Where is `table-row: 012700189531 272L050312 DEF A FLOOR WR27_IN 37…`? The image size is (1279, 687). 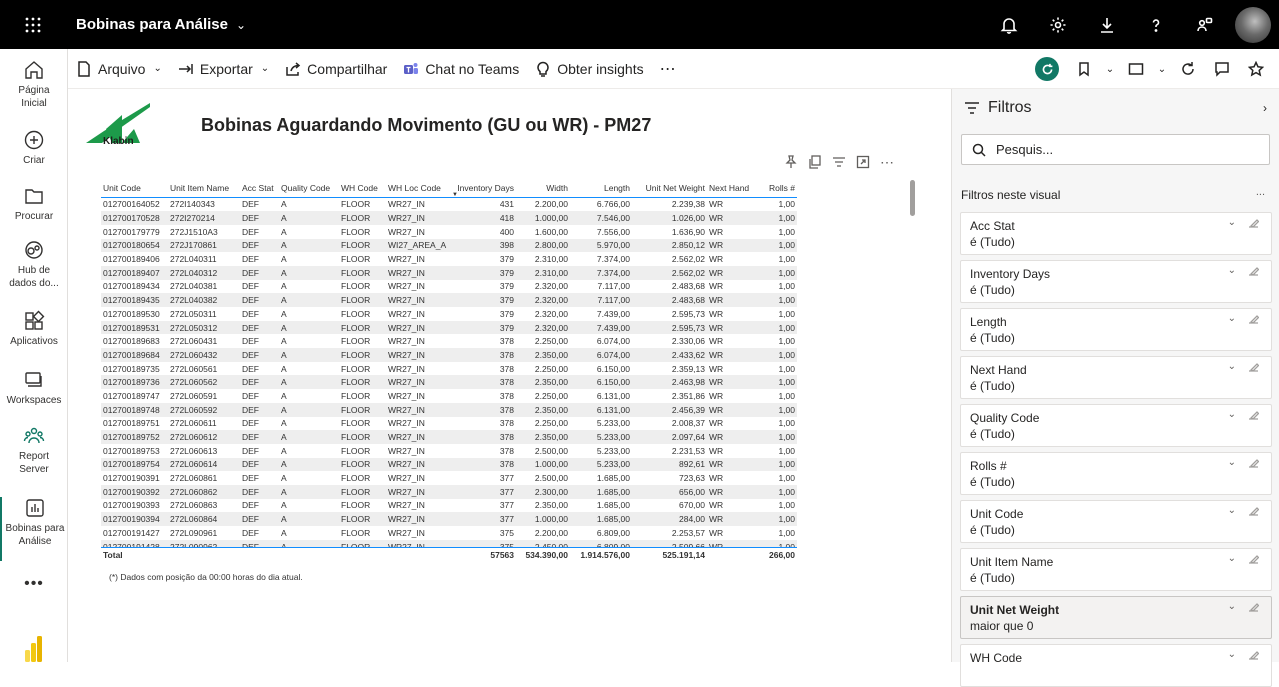
table-row: 012700189531 272L050312 DEF A FLOOR WR27_IN 37… is located at coordinates (449, 327).